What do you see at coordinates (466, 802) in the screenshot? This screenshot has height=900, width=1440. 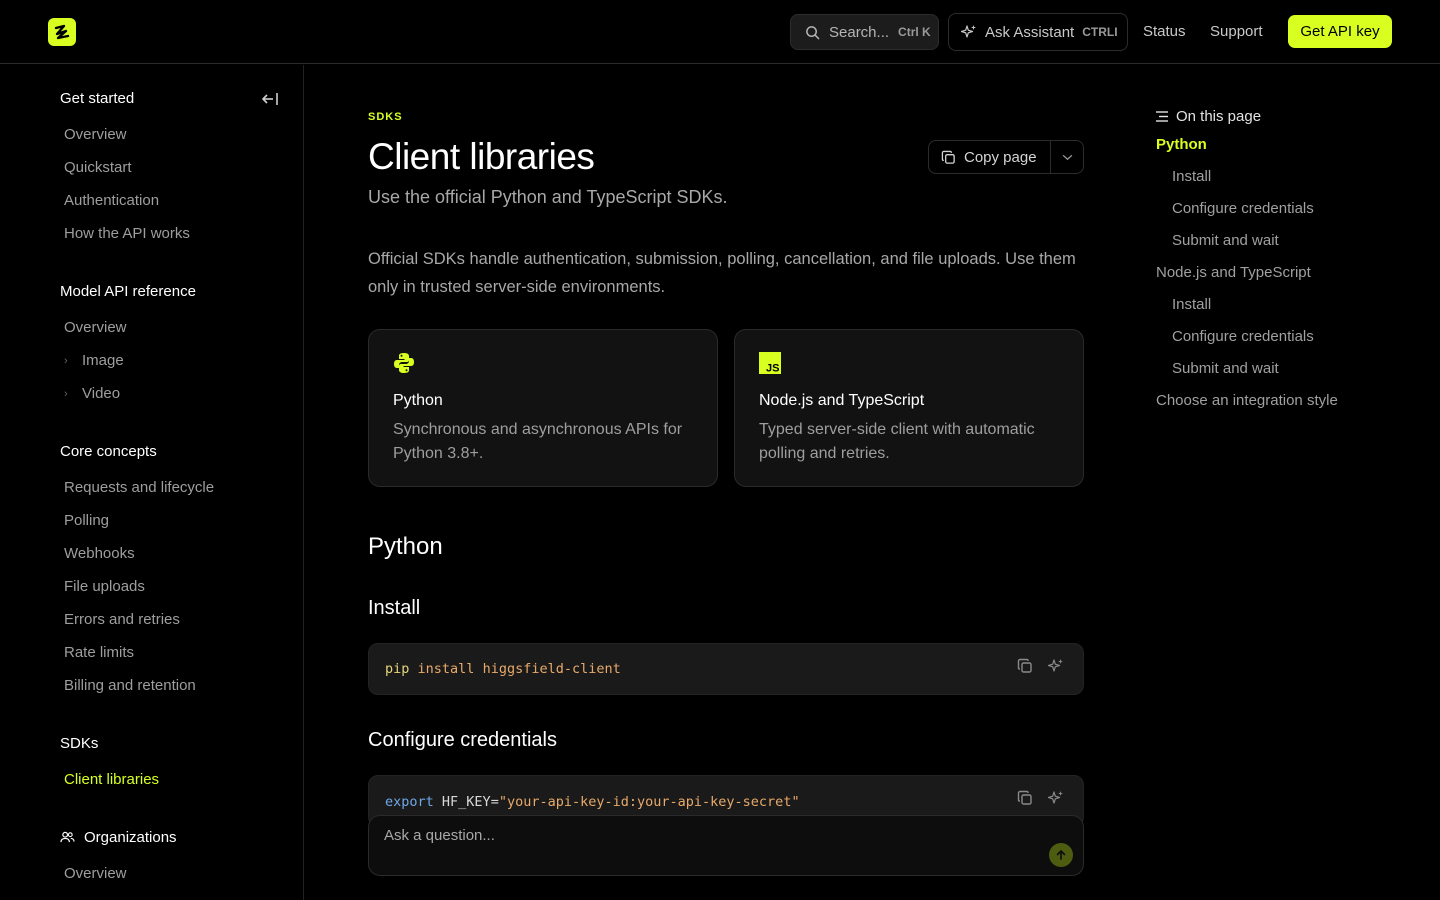 I see `code-token: HF_KEY` at bounding box center [466, 802].